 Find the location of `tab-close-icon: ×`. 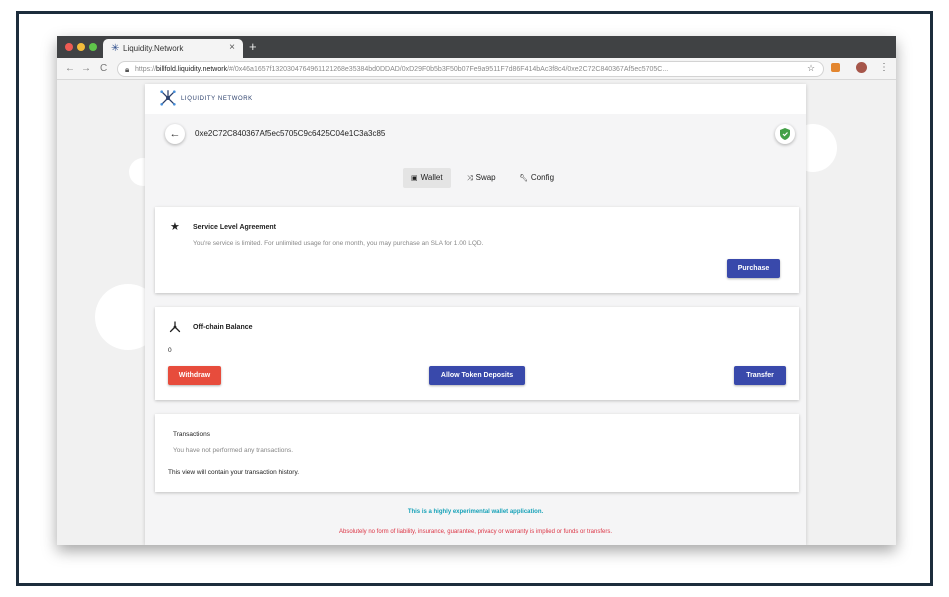

tab-close-icon: × is located at coordinates (232, 48).